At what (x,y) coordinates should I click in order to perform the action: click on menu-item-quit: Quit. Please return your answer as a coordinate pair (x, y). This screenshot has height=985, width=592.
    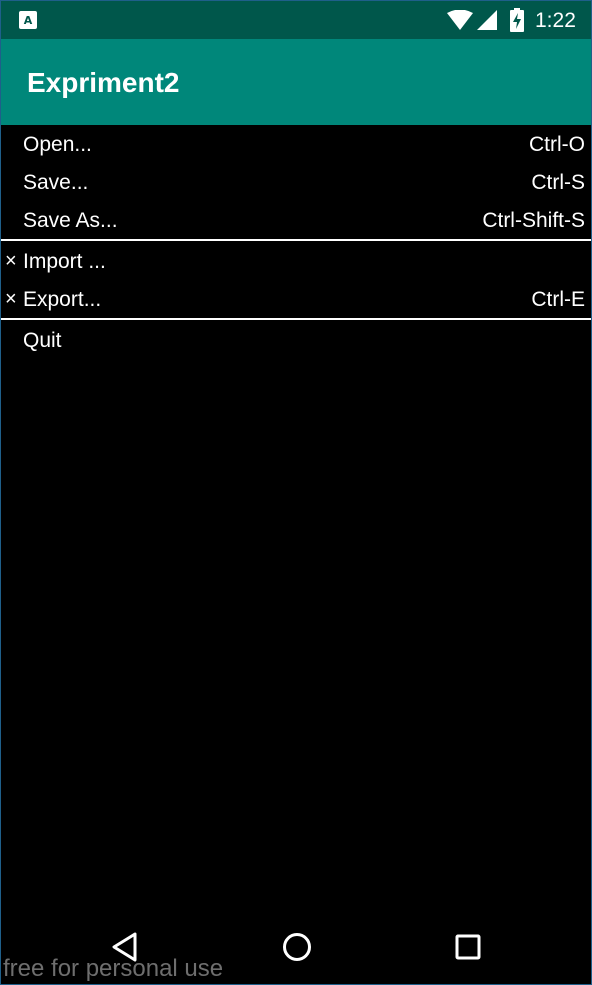
    Looking at the image, I should click on (296, 341).